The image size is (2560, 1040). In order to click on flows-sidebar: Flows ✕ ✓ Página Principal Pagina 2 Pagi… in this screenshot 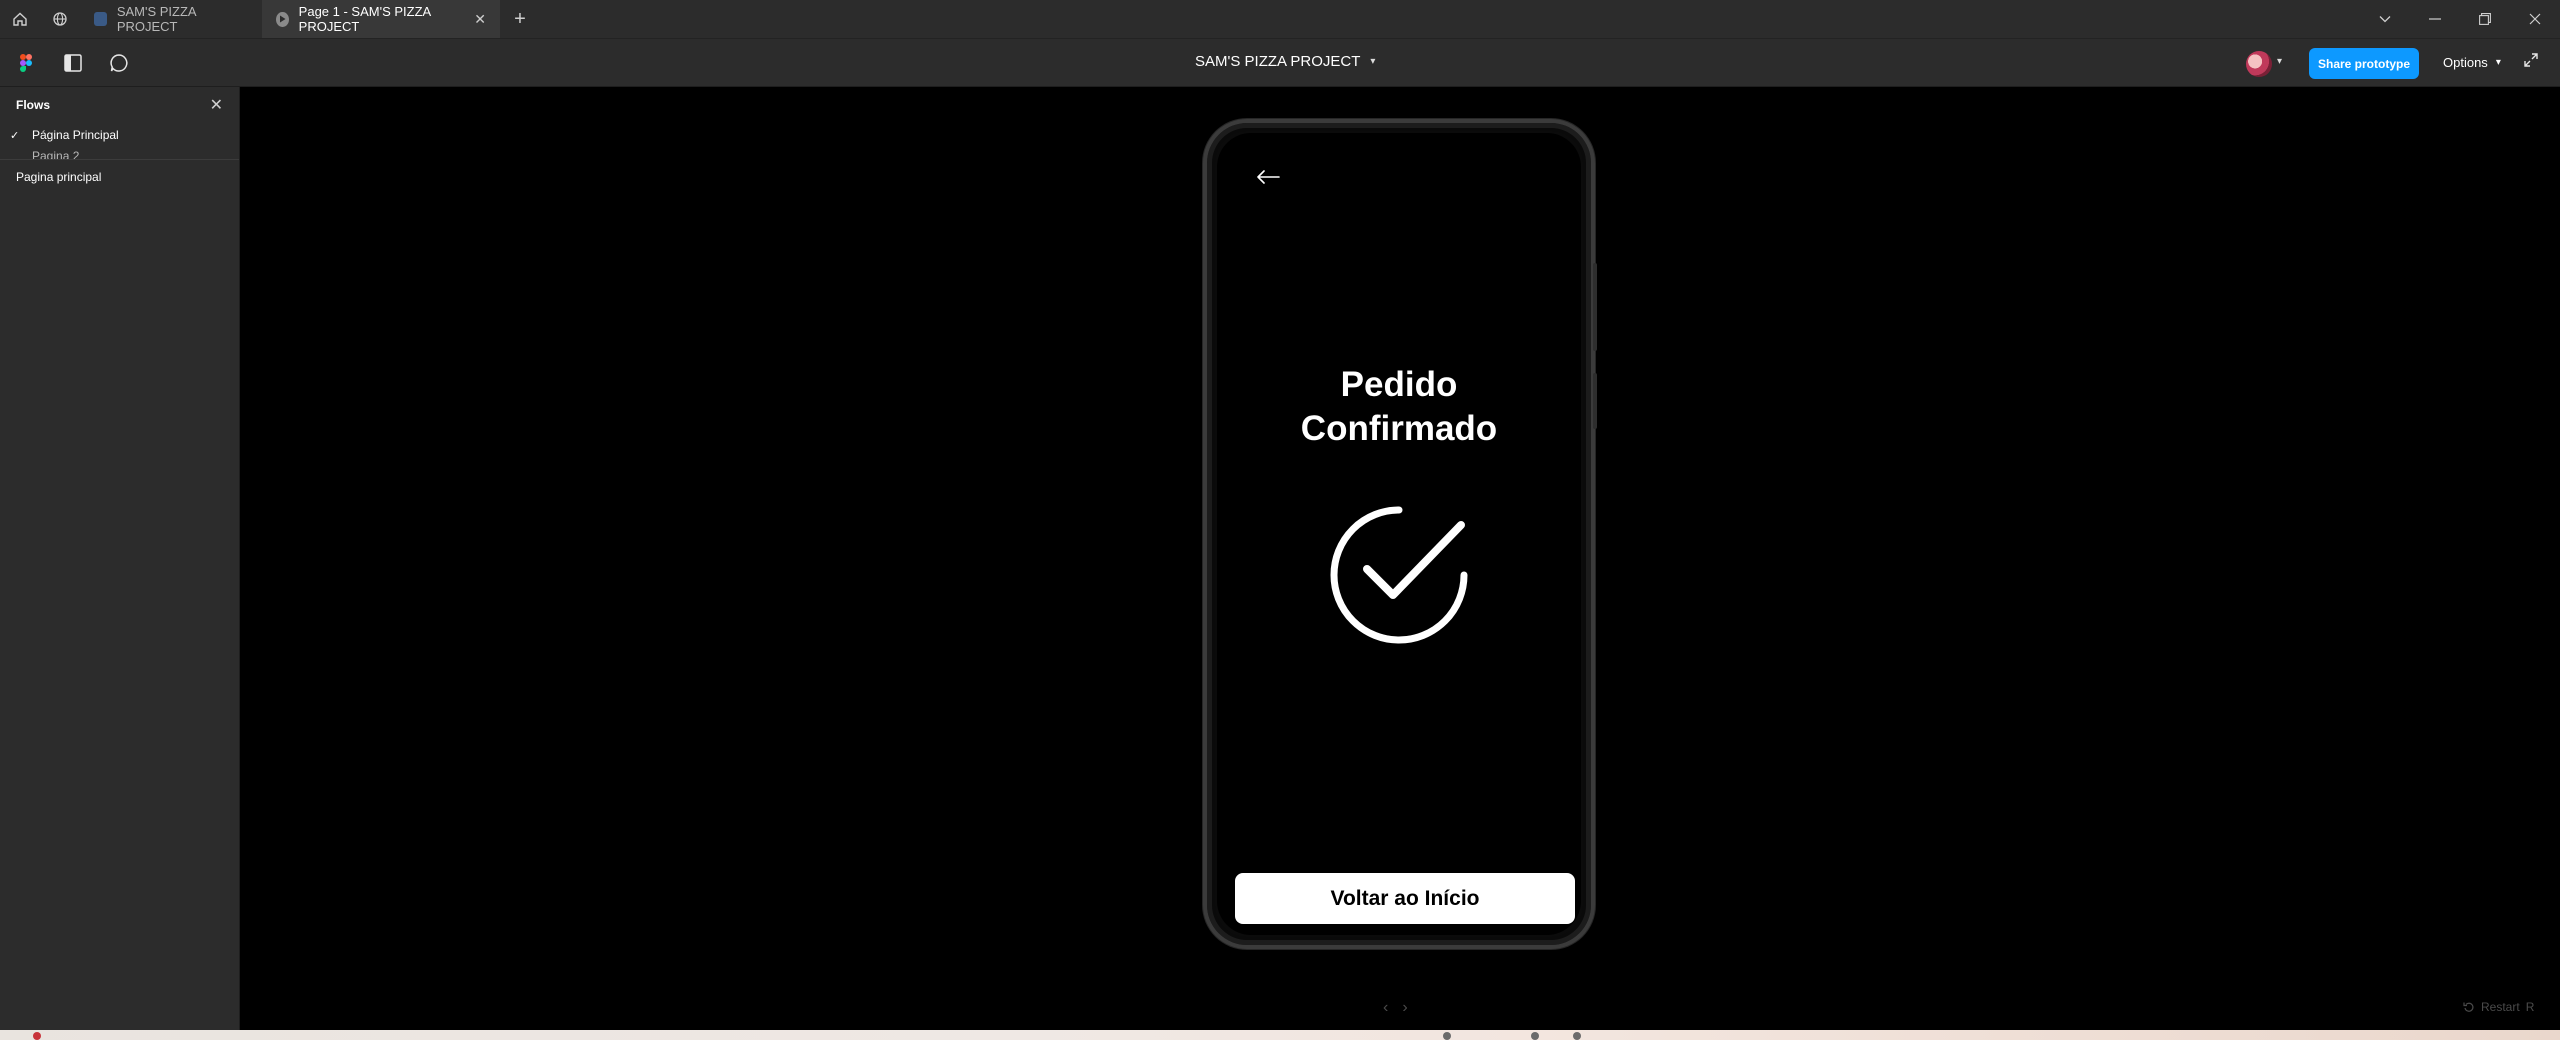, I will do `click(120, 558)`.